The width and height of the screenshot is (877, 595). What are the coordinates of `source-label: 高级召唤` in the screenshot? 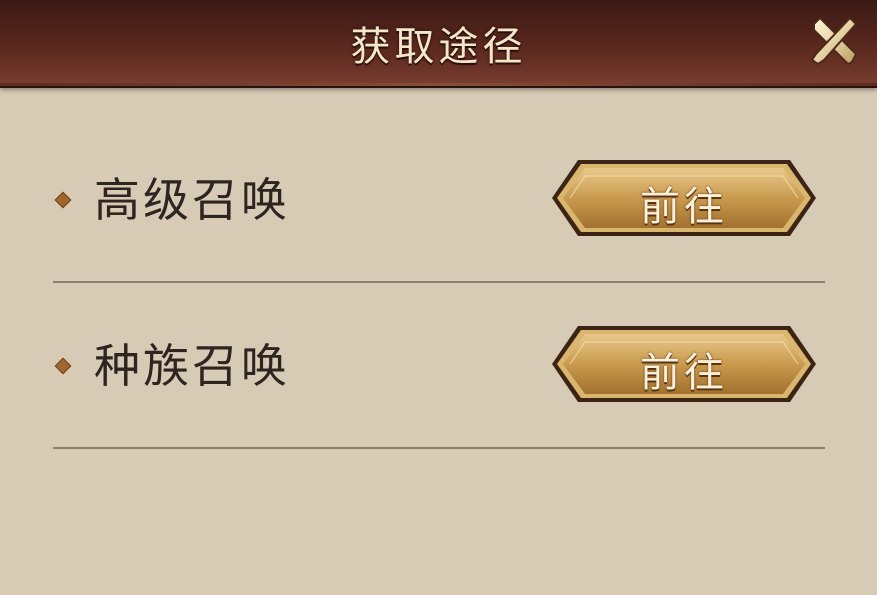 It's located at (192, 200).